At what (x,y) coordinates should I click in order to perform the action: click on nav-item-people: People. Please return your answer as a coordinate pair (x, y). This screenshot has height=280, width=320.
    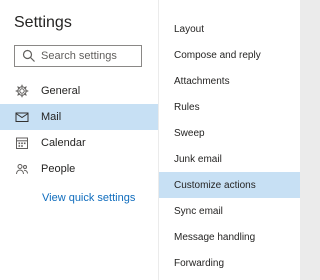
    Looking at the image, I should click on (79, 169).